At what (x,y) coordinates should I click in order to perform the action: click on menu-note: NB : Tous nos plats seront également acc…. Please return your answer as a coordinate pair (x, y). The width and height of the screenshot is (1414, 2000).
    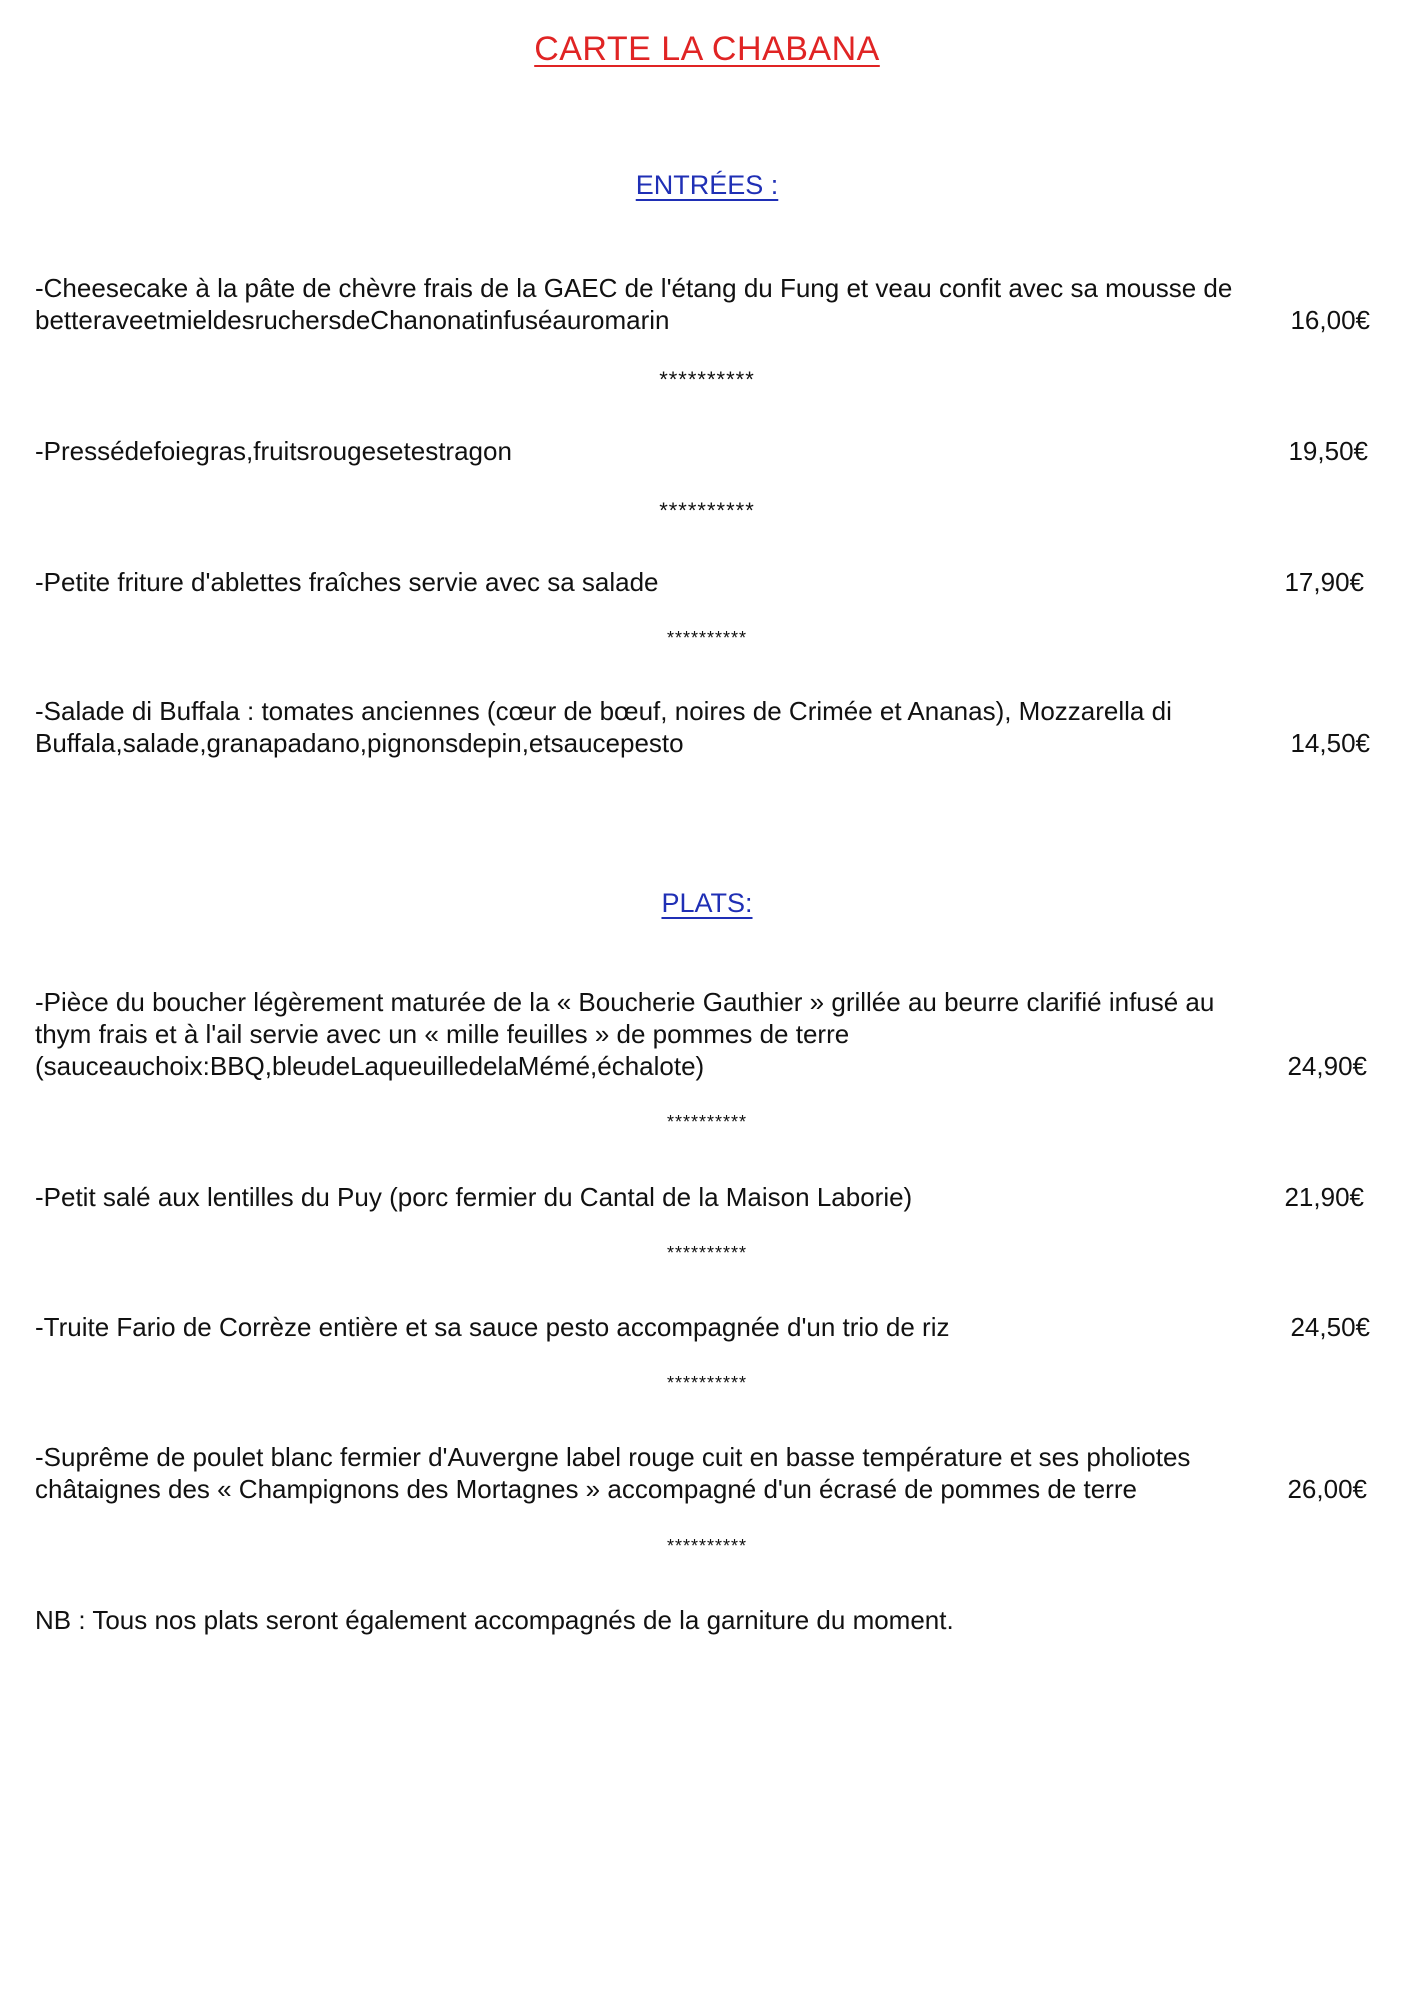
    Looking at the image, I should click on (494, 1620).